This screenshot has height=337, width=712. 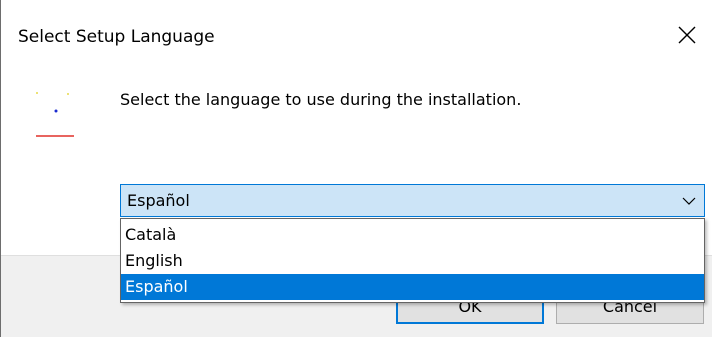 What do you see at coordinates (687, 35) in the screenshot?
I see `close-icon` at bounding box center [687, 35].